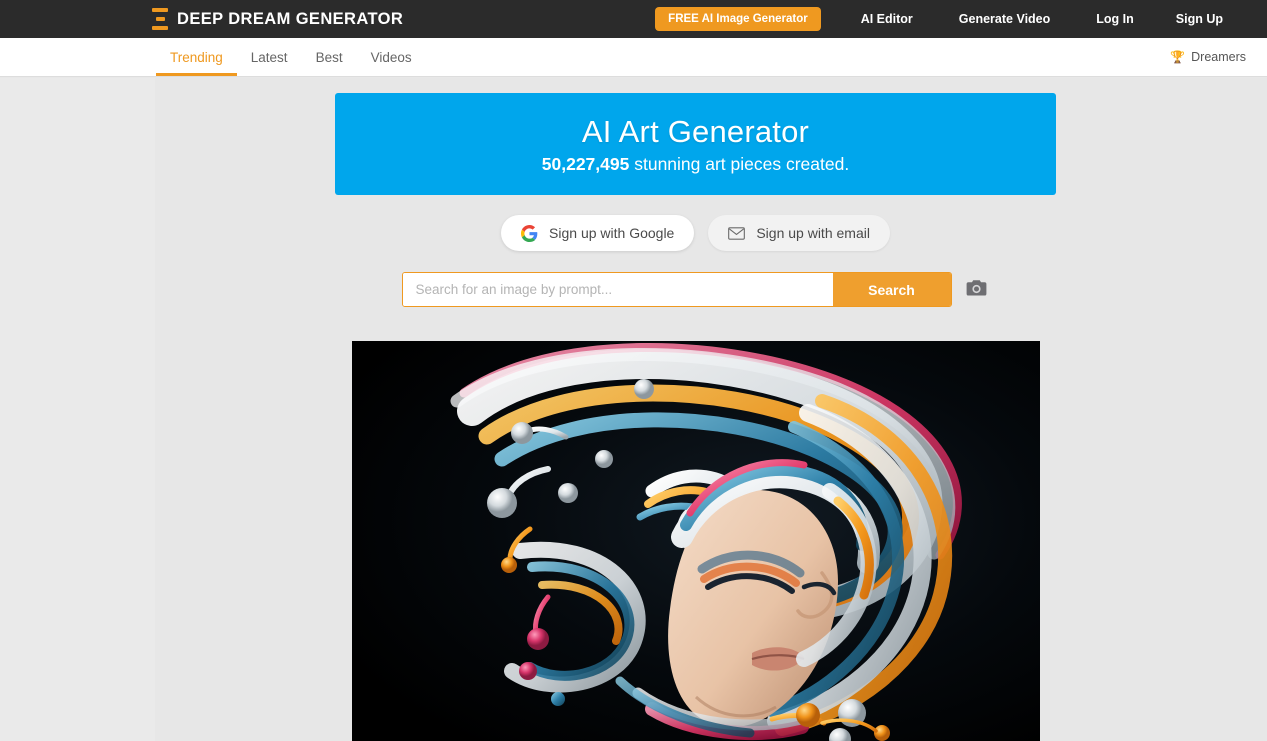 The image size is (1267, 741). Describe the element at coordinates (1199, 19) in the screenshot. I see `nav-link-sign-up: Sign Up` at that location.